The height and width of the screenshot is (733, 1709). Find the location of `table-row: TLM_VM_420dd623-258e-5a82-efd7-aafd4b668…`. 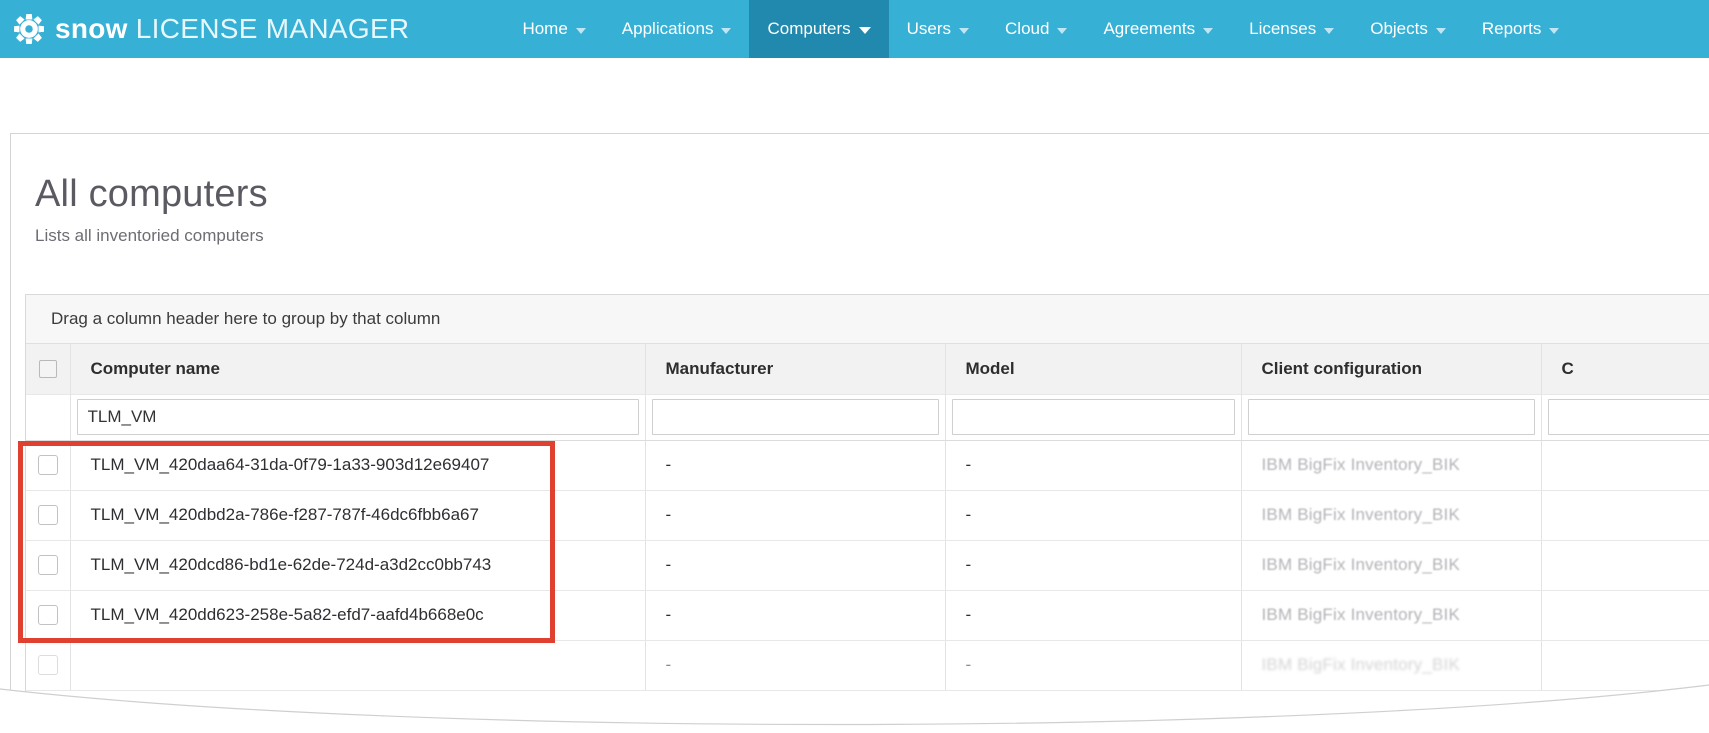

table-row: TLM_VM_420dd623-258e-5a82-efd7-aafd4b668… is located at coordinates (867, 615).